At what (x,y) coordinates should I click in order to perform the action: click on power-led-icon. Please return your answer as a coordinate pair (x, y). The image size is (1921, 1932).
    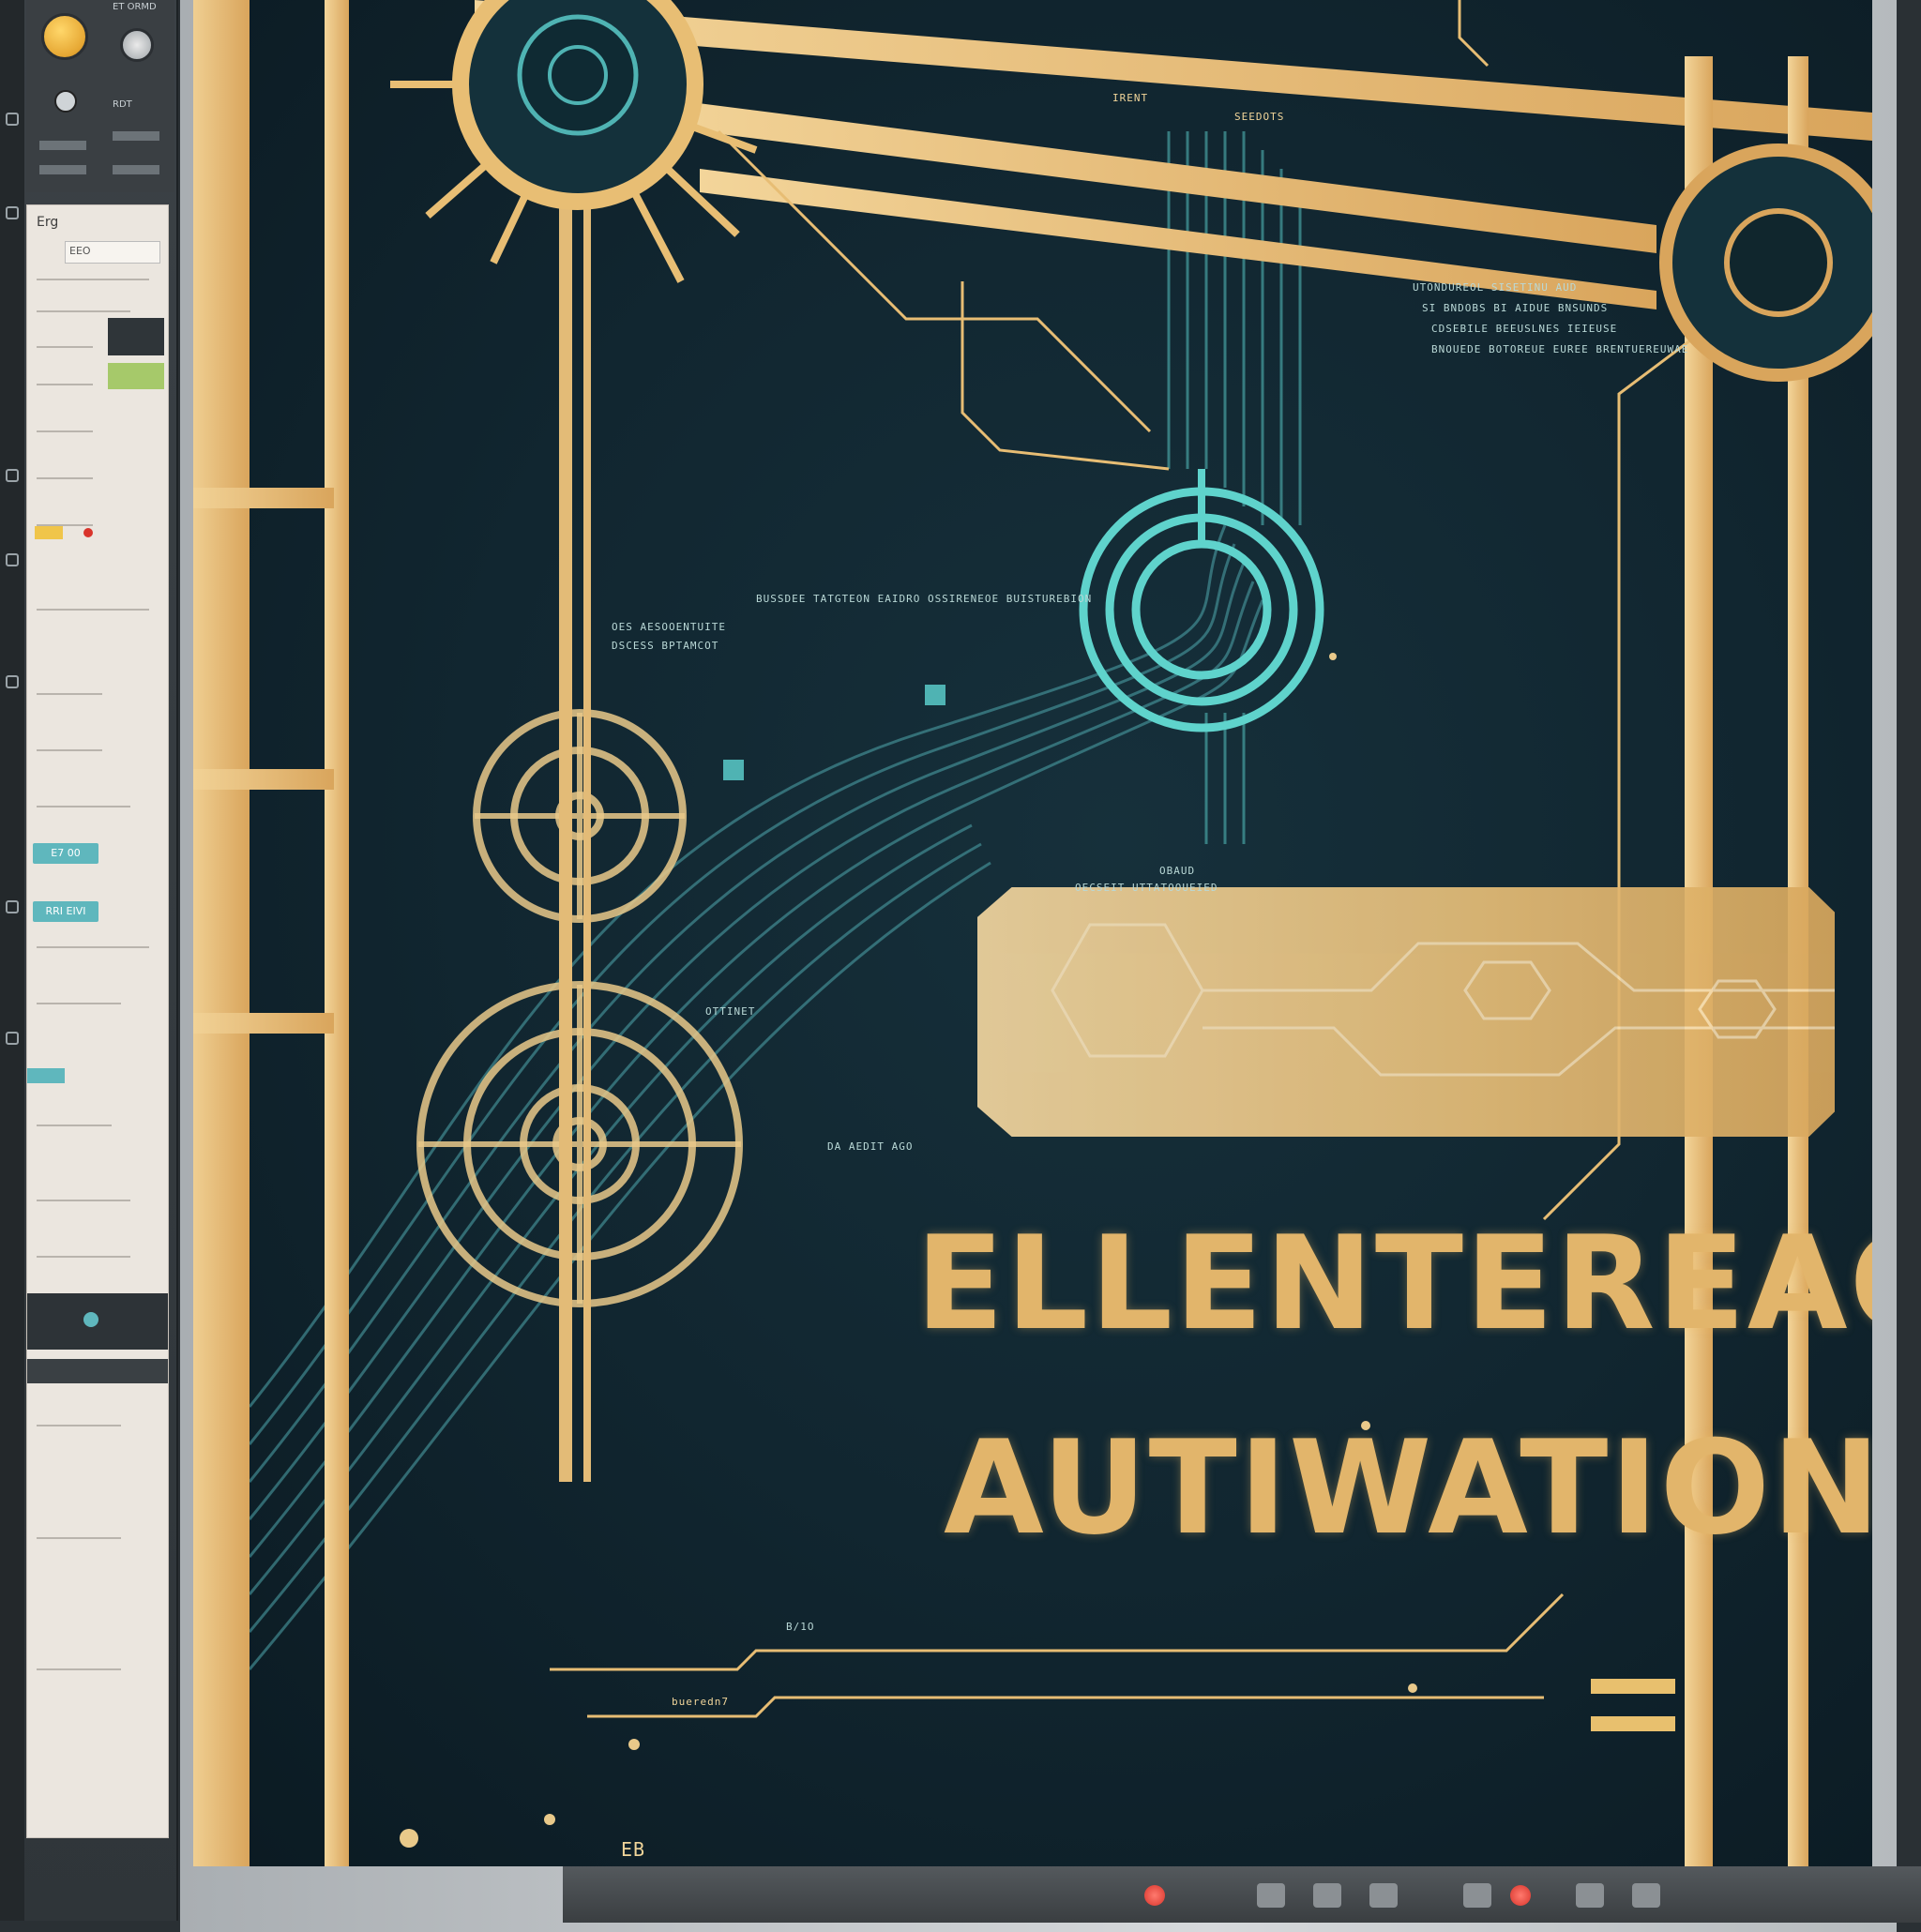
    Looking at the image, I should click on (1154, 1895).